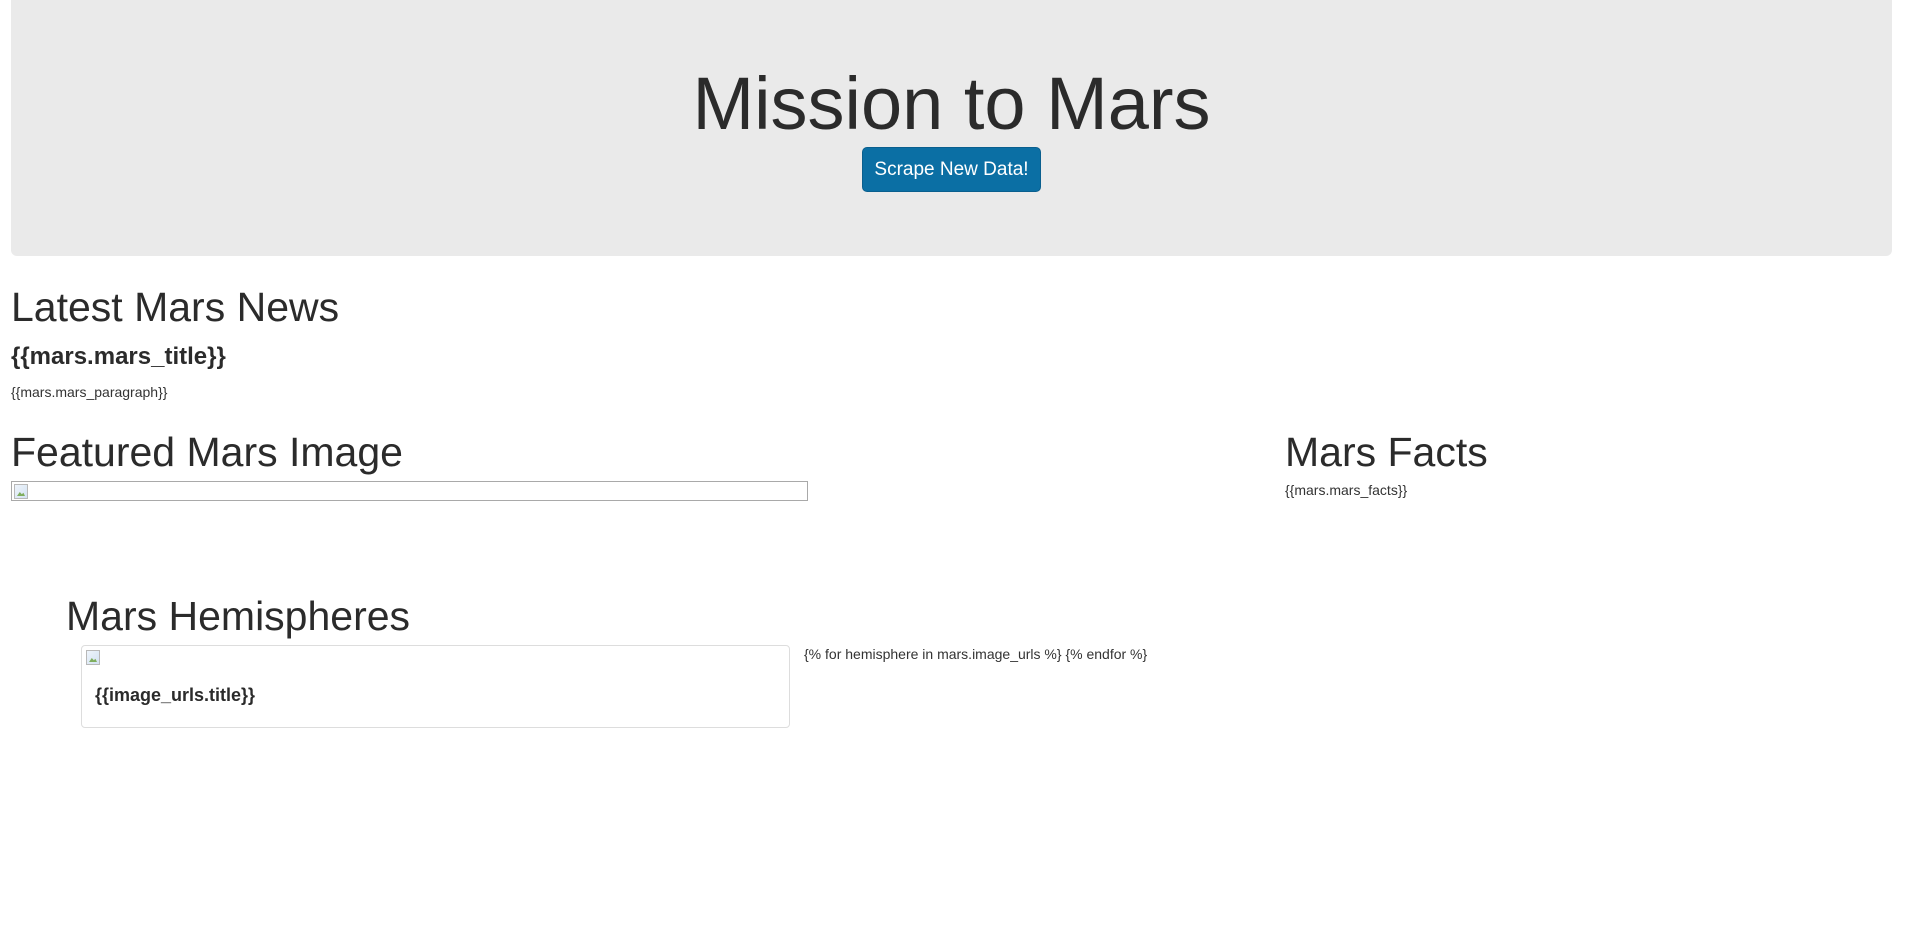 The width and height of the screenshot is (1907, 930). Describe the element at coordinates (435, 686) in the screenshot. I see `hemisphere-thumbnail: {{image_urls.title}}` at that location.